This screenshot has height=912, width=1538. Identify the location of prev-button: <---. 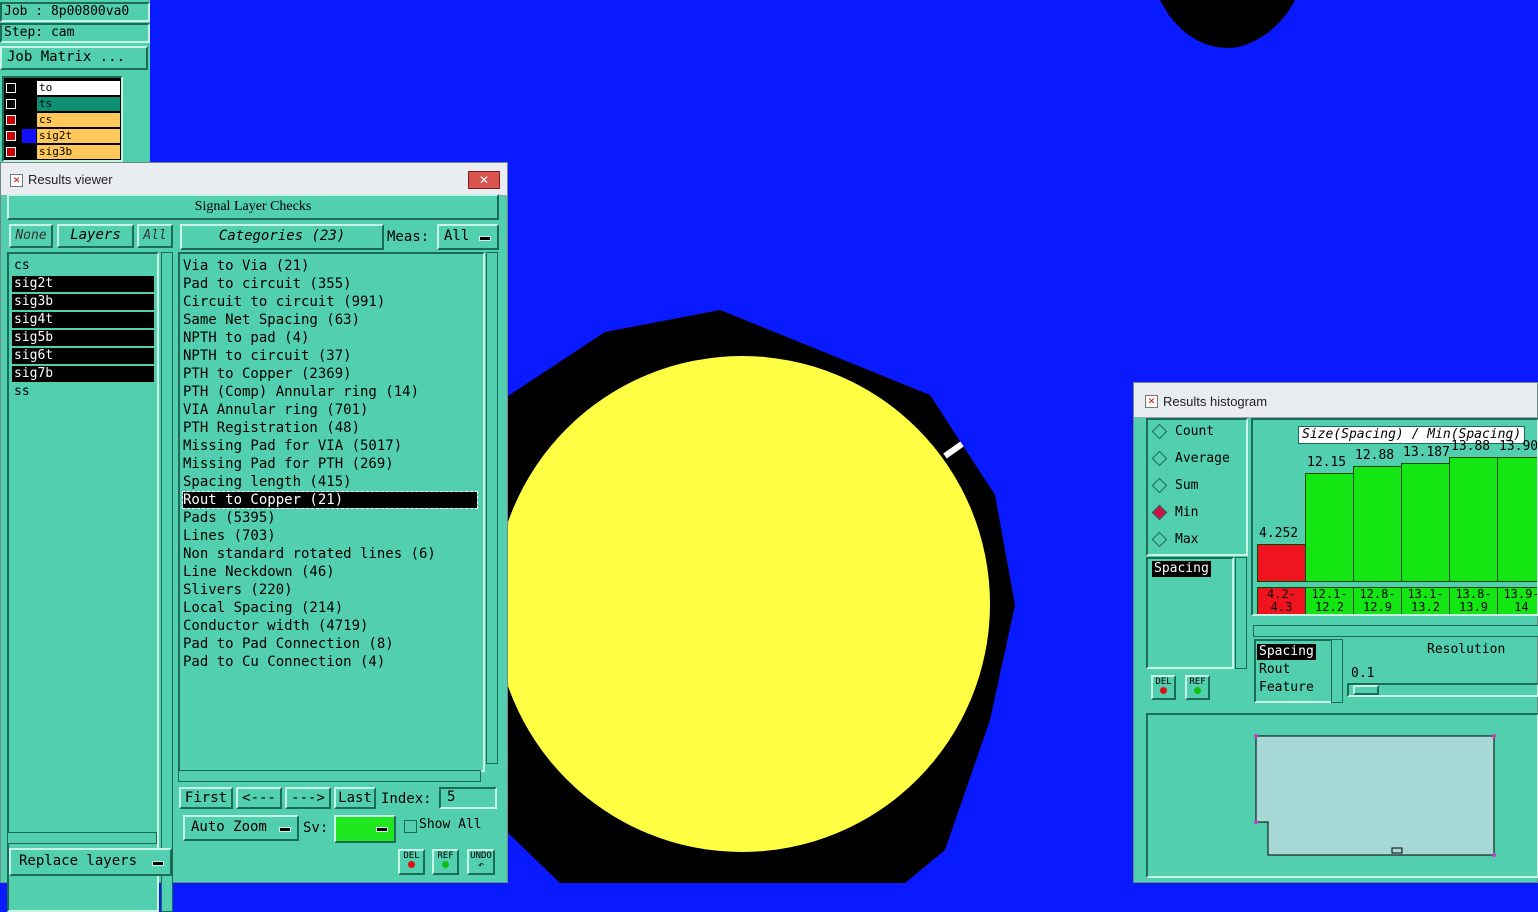
(259, 798).